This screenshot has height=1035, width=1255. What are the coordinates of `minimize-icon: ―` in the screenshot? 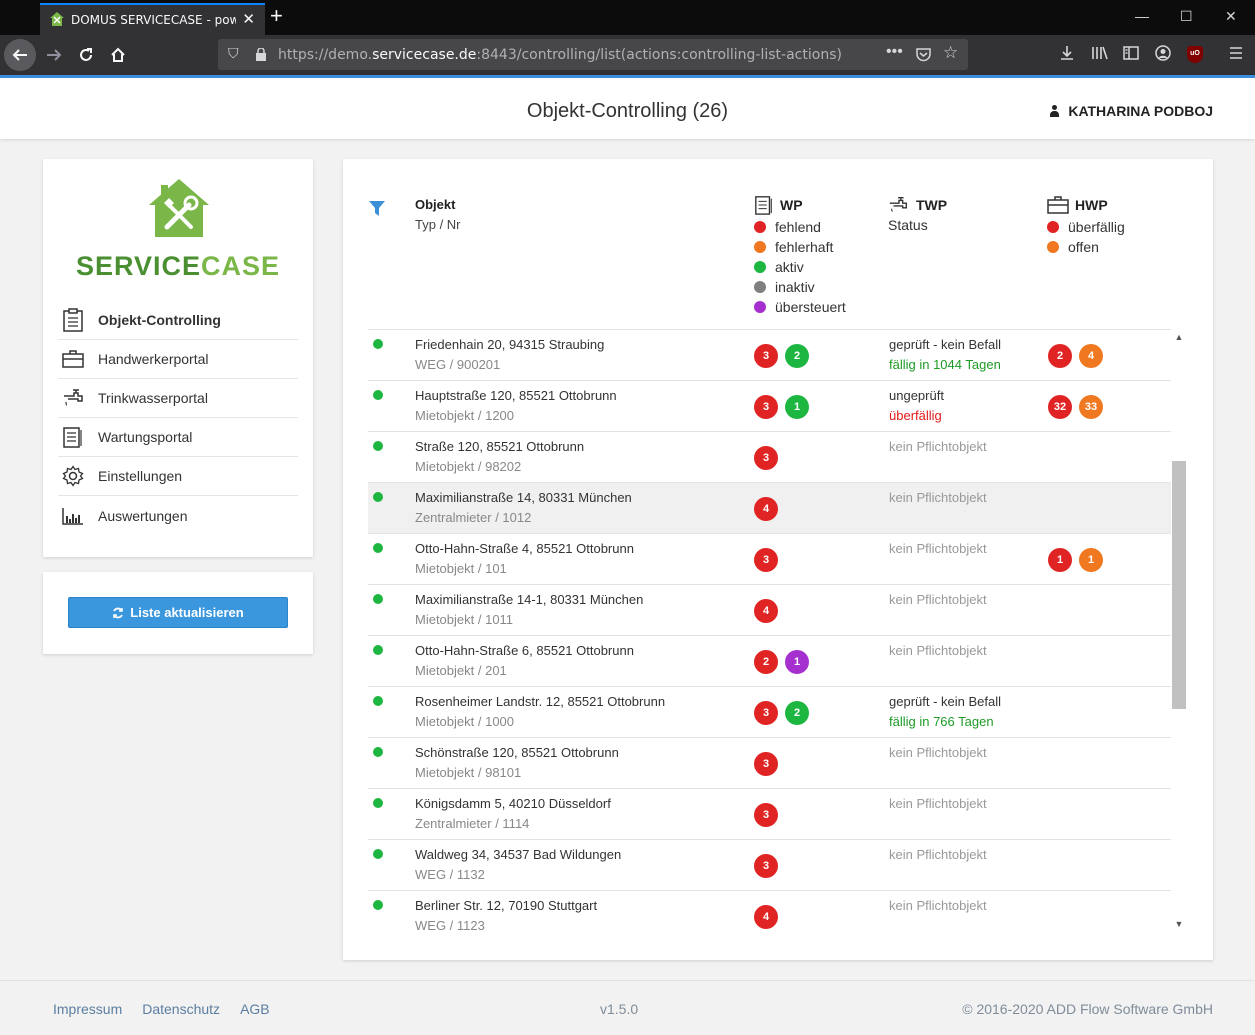 It's located at (1142, 16).